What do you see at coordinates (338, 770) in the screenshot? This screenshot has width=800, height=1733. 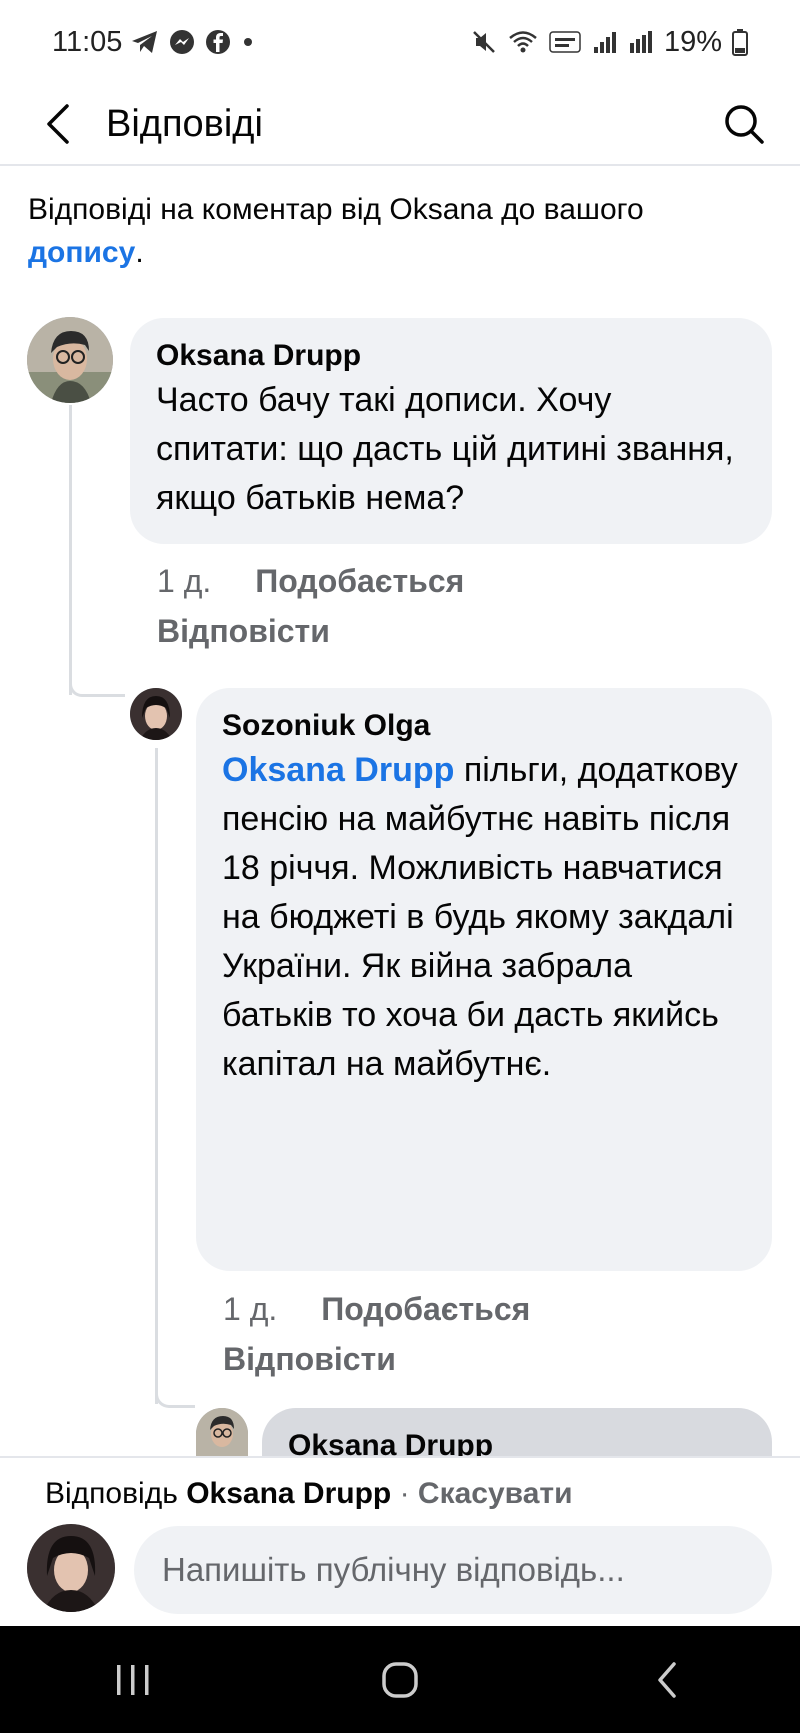 I see `mention-link: Oksana Drupp` at bounding box center [338, 770].